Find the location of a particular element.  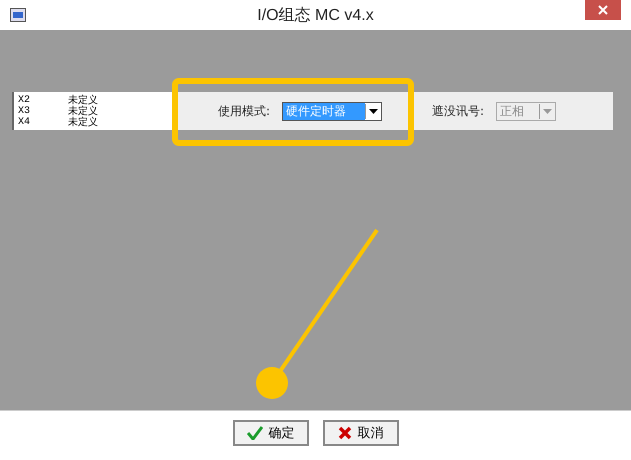

cancel-button: 取消 is located at coordinates (360, 433).